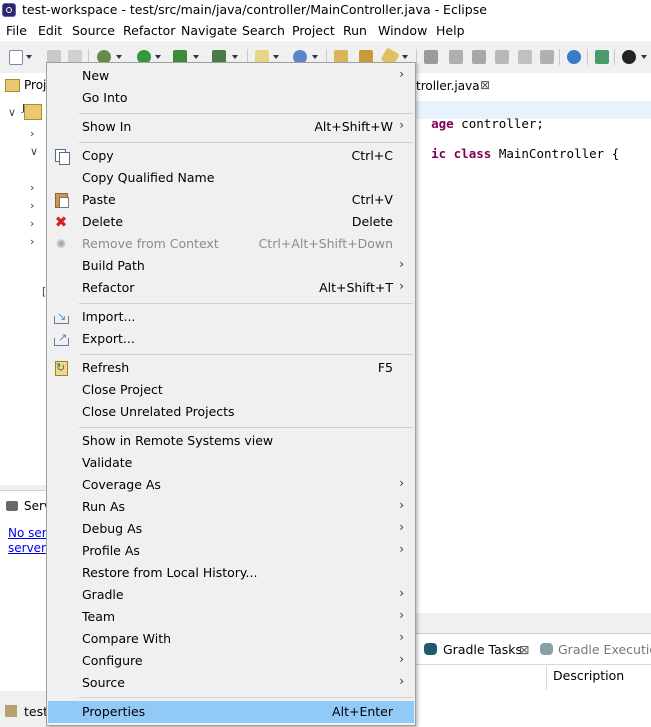  What do you see at coordinates (263, 30) in the screenshot?
I see `menu-search: Search` at bounding box center [263, 30].